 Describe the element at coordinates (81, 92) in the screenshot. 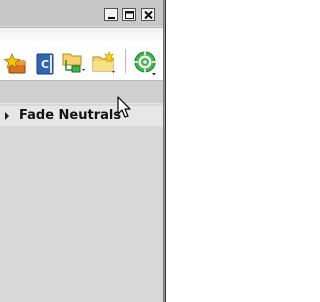

I see `filter-bar` at that location.